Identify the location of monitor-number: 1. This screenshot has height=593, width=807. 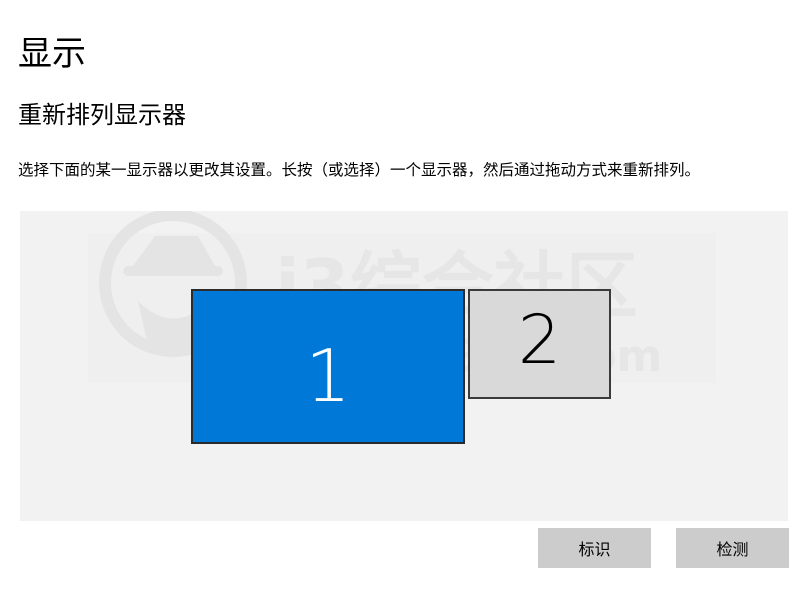
(328, 375).